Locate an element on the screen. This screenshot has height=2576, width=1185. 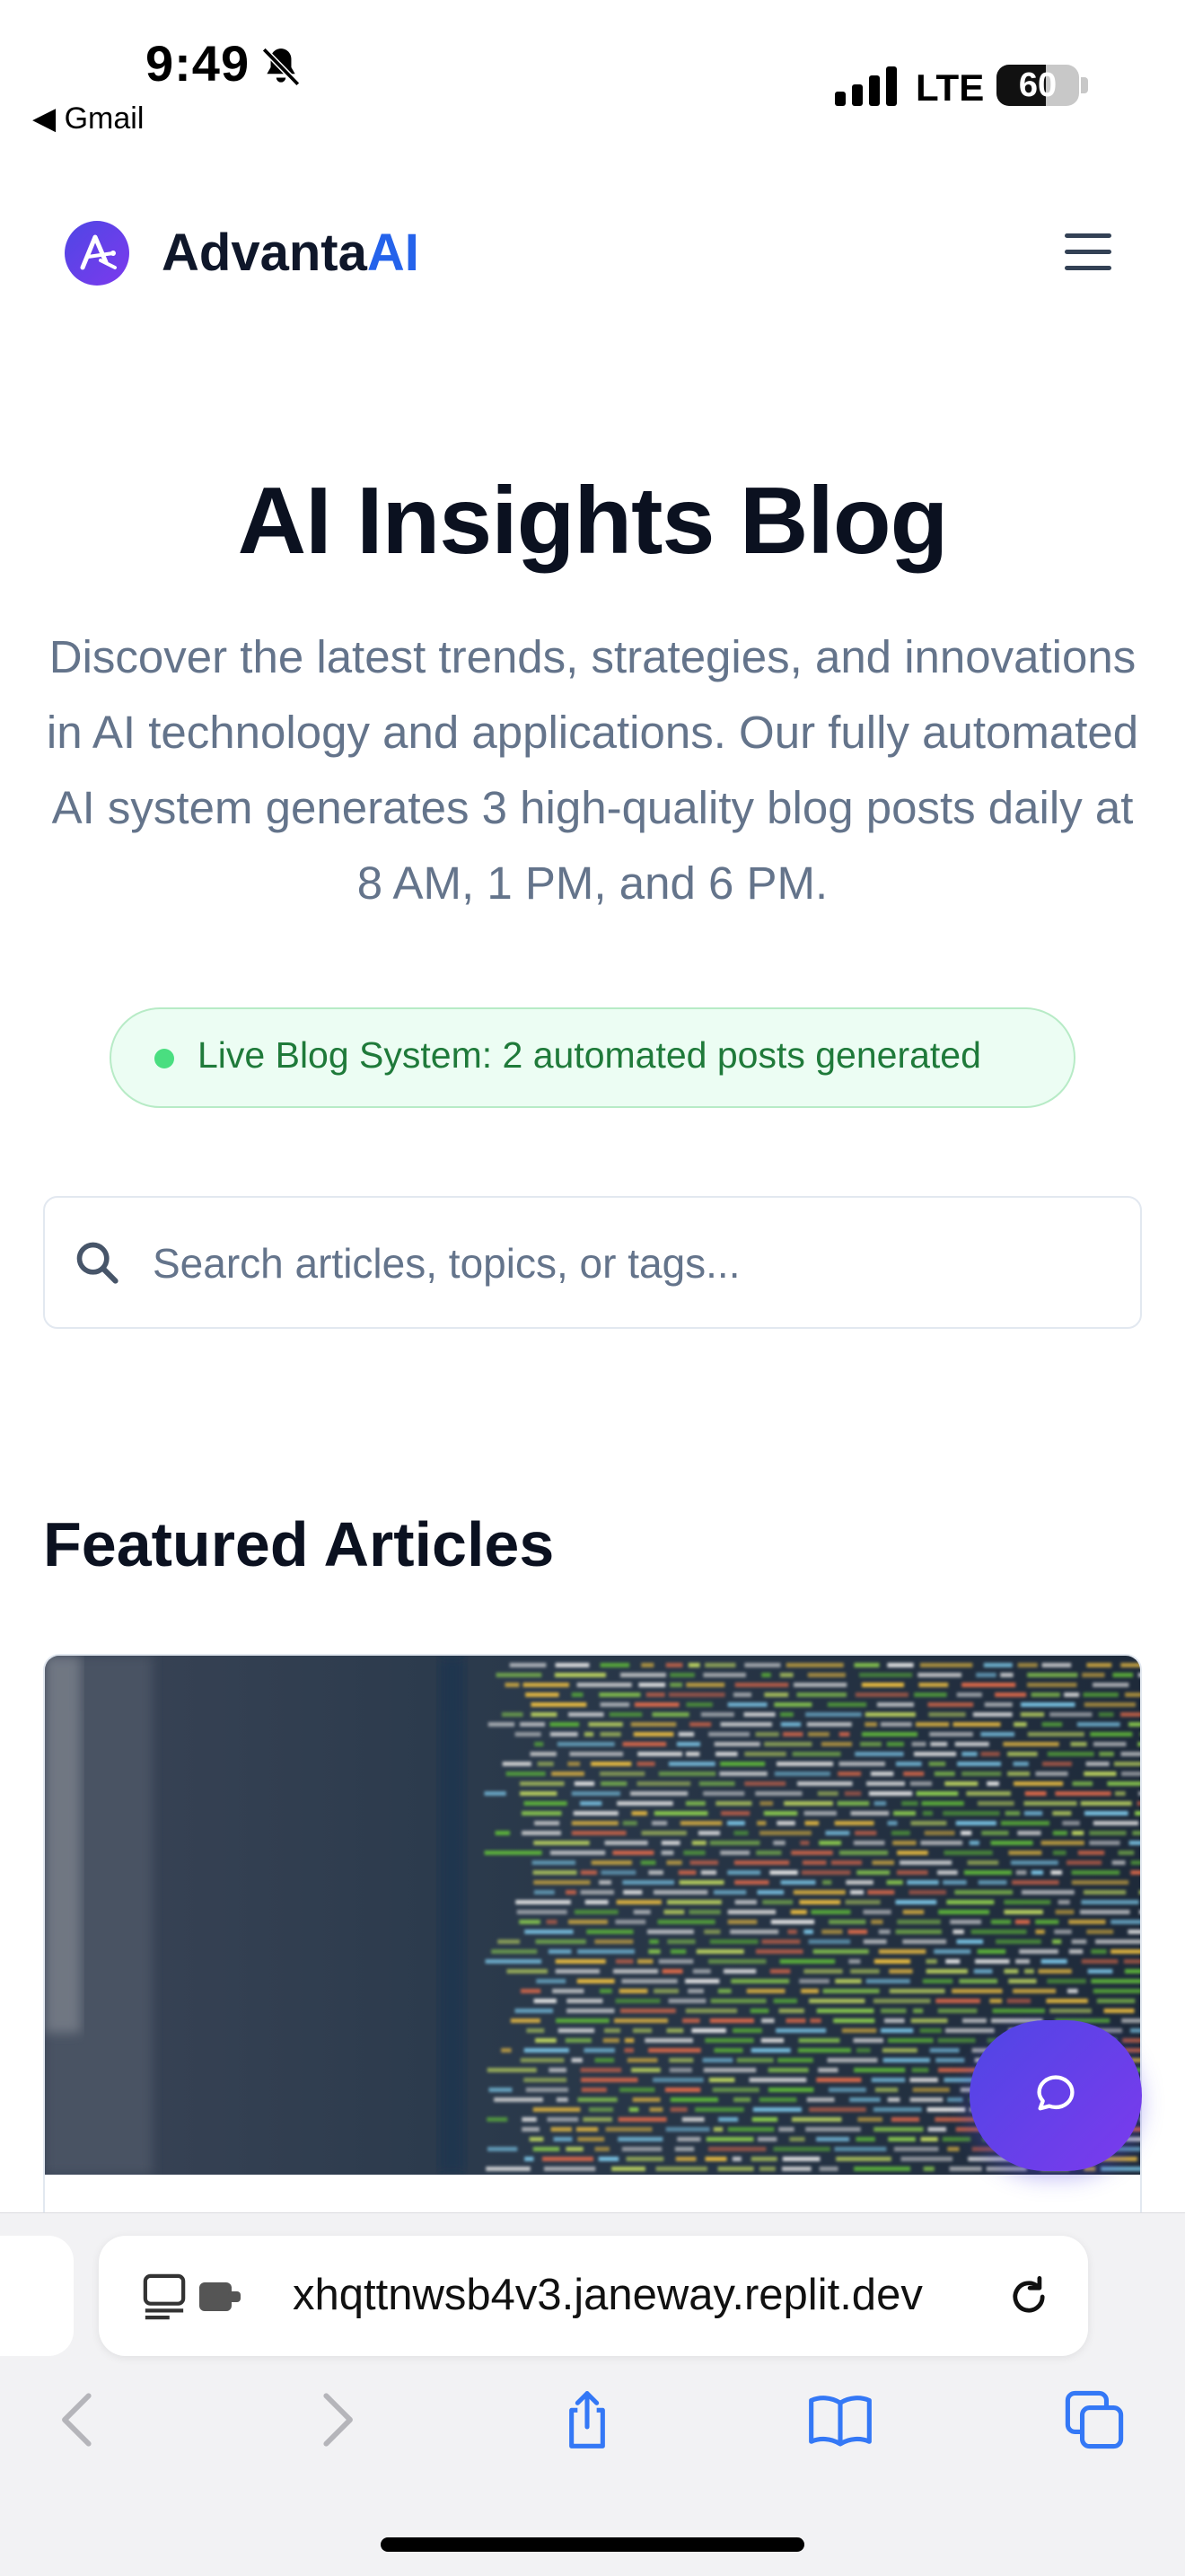
search-input is located at coordinates (628, 1264).